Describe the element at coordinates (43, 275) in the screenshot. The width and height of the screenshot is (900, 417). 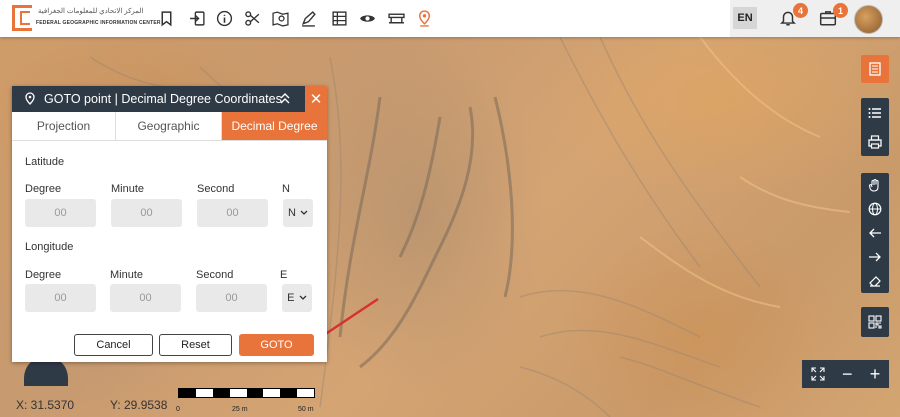
I see `longitude-degree-label: Degree` at that location.